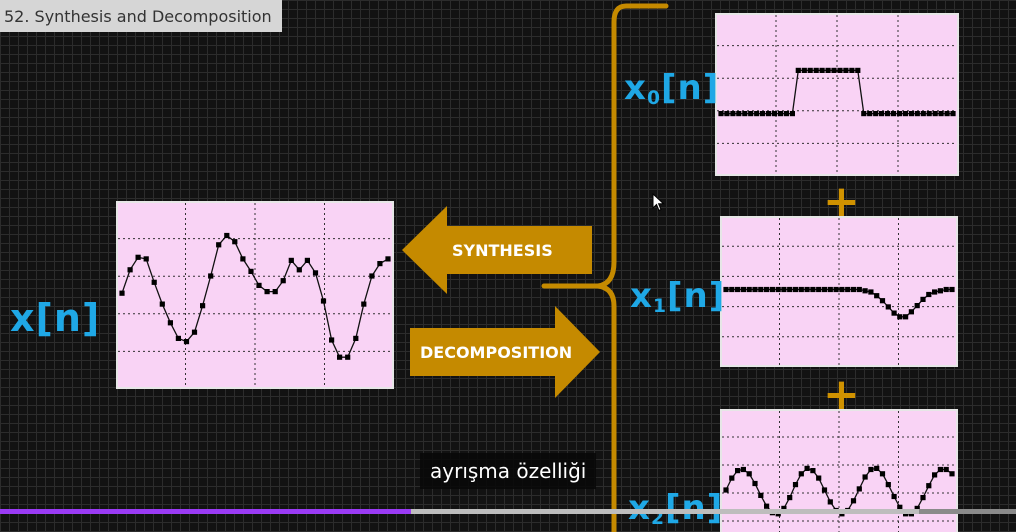 The height and width of the screenshot is (532, 1016). What do you see at coordinates (508, 471) in the screenshot?
I see `subtitle-caption: ayrışma özelliği` at bounding box center [508, 471].